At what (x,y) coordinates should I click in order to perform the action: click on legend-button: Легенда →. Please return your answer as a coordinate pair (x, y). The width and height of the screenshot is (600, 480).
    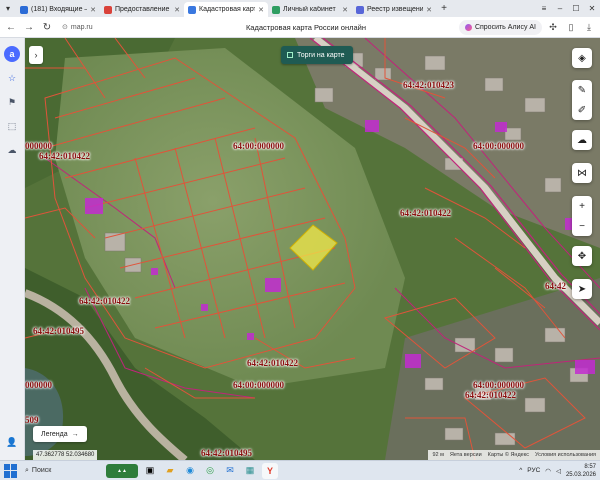
    Looking at the image, I should click on (60, 434).